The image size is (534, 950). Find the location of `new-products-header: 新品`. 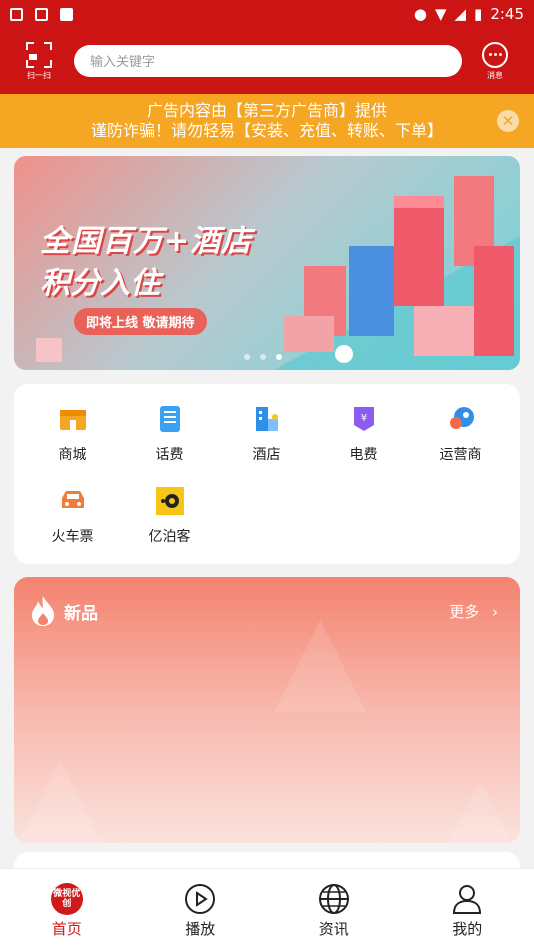

new-products-header: 新品 is located at coordinates (64, 611).